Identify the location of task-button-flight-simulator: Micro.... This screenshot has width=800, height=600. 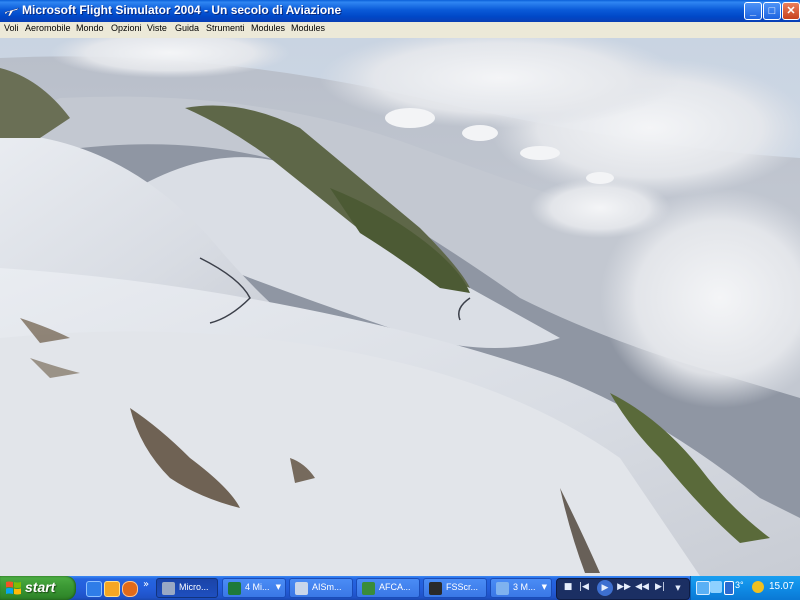
(187, 588).